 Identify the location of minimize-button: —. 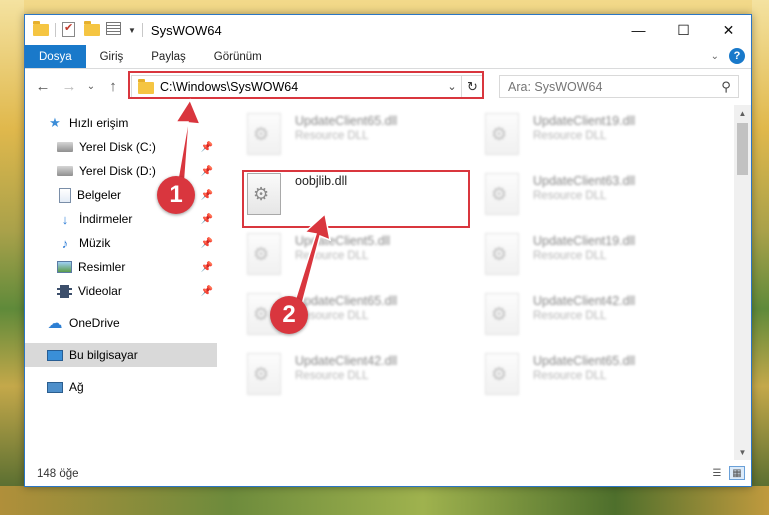
(638, 30).